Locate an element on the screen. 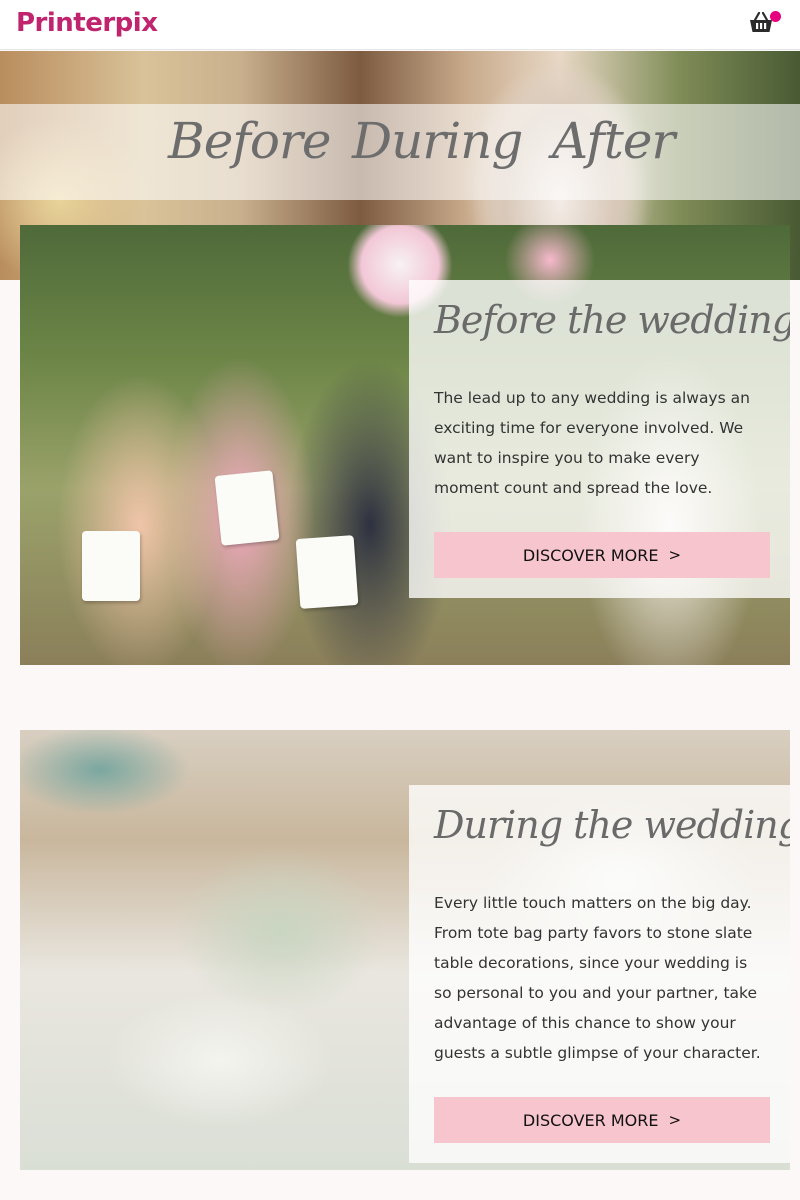  tab-during: During is located at coordinates (437, 141).